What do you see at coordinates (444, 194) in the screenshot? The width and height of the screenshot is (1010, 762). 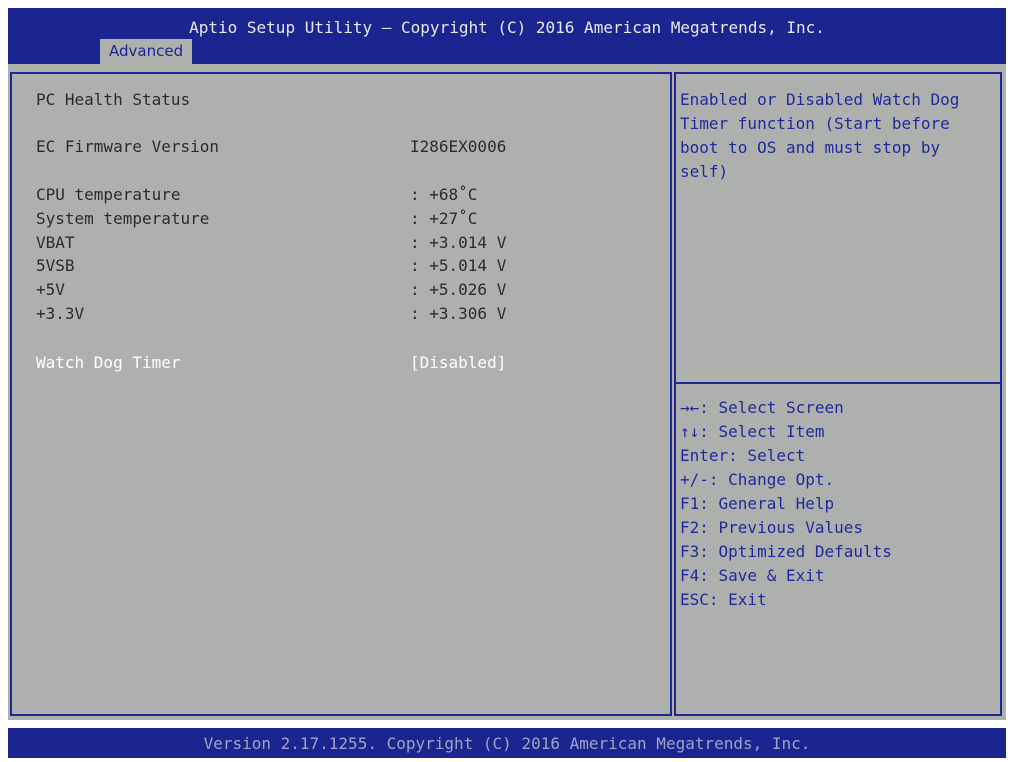 I see `cpu-temperature-value: : +68˚C` at bounding box center [444, 194].